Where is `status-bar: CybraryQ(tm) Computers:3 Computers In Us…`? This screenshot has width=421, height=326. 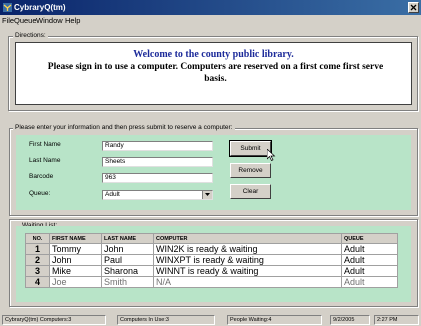
status-bar: CybraryQ(tm) Computers:3 Computers In Us… is located at coordinates (210, 320).